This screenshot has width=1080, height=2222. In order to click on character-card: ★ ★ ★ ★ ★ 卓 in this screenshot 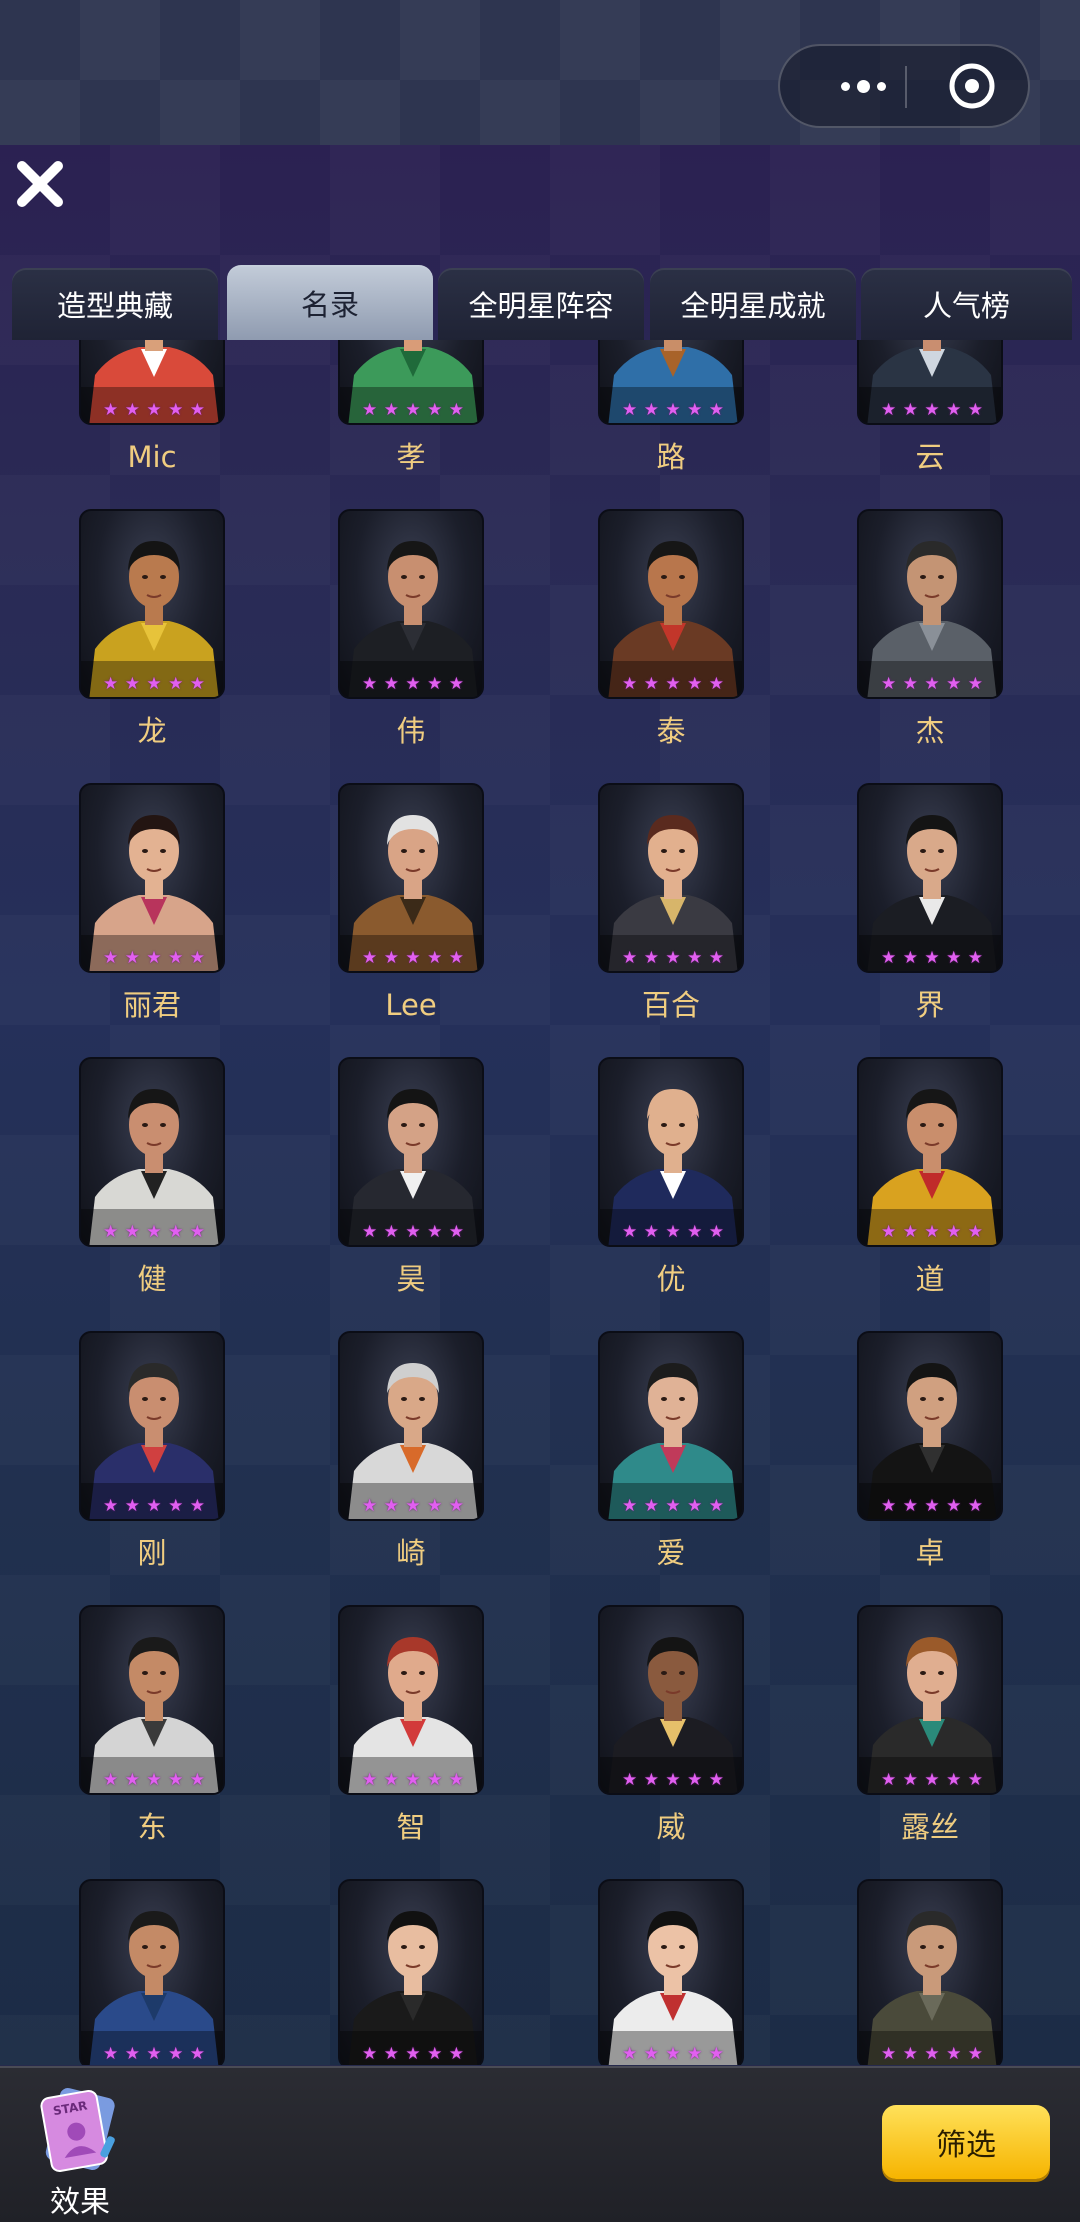, I will do `click(930, 1453)`.